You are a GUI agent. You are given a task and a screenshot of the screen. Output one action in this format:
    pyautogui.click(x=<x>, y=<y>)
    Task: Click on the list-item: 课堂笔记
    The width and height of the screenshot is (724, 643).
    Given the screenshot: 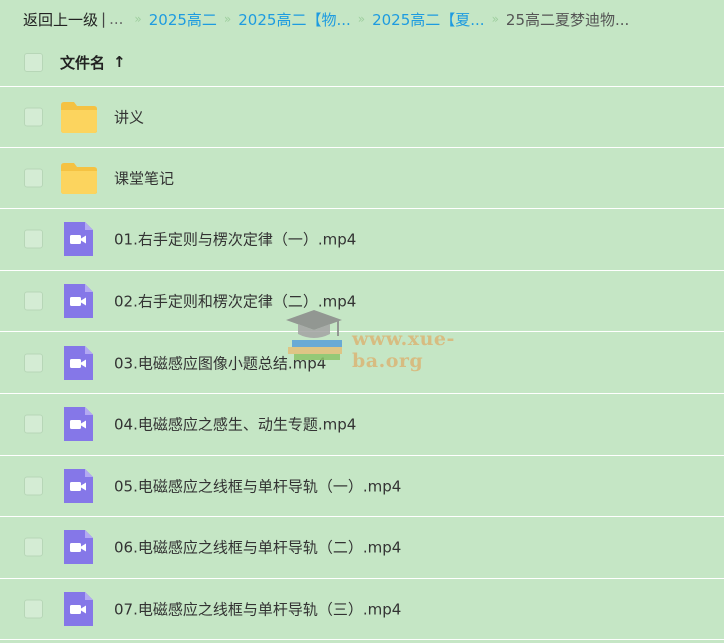 What is the action you would take?
    pyautogui.click(x=362, y=179)
    